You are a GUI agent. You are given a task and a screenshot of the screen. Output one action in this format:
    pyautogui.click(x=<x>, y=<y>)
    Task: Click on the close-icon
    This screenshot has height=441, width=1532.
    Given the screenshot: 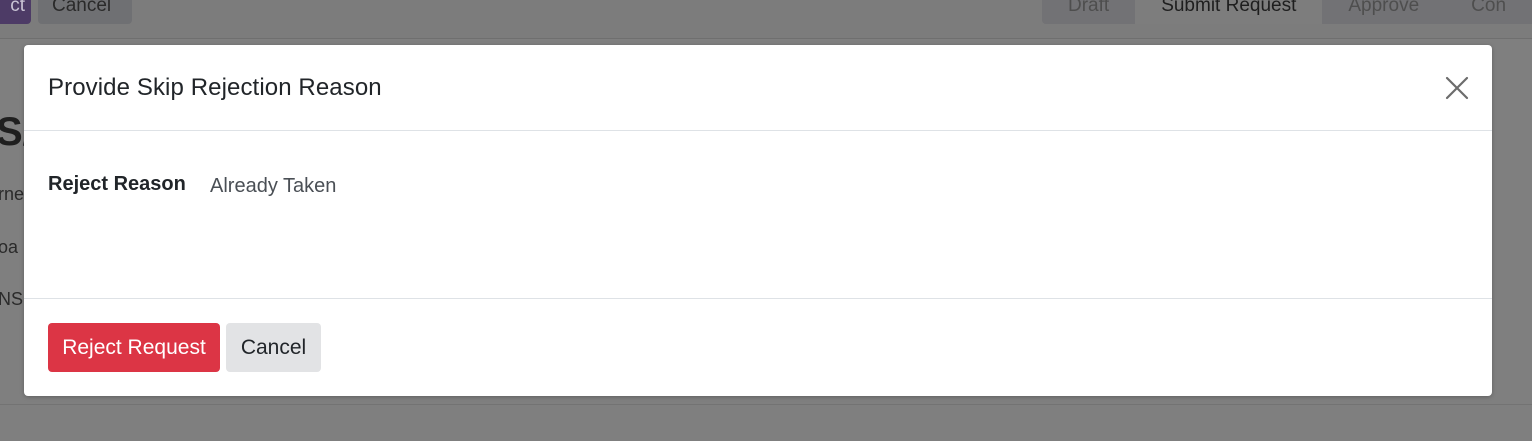 What is the action you would take?
    pyautogui.click(x=1457, y=88)
    